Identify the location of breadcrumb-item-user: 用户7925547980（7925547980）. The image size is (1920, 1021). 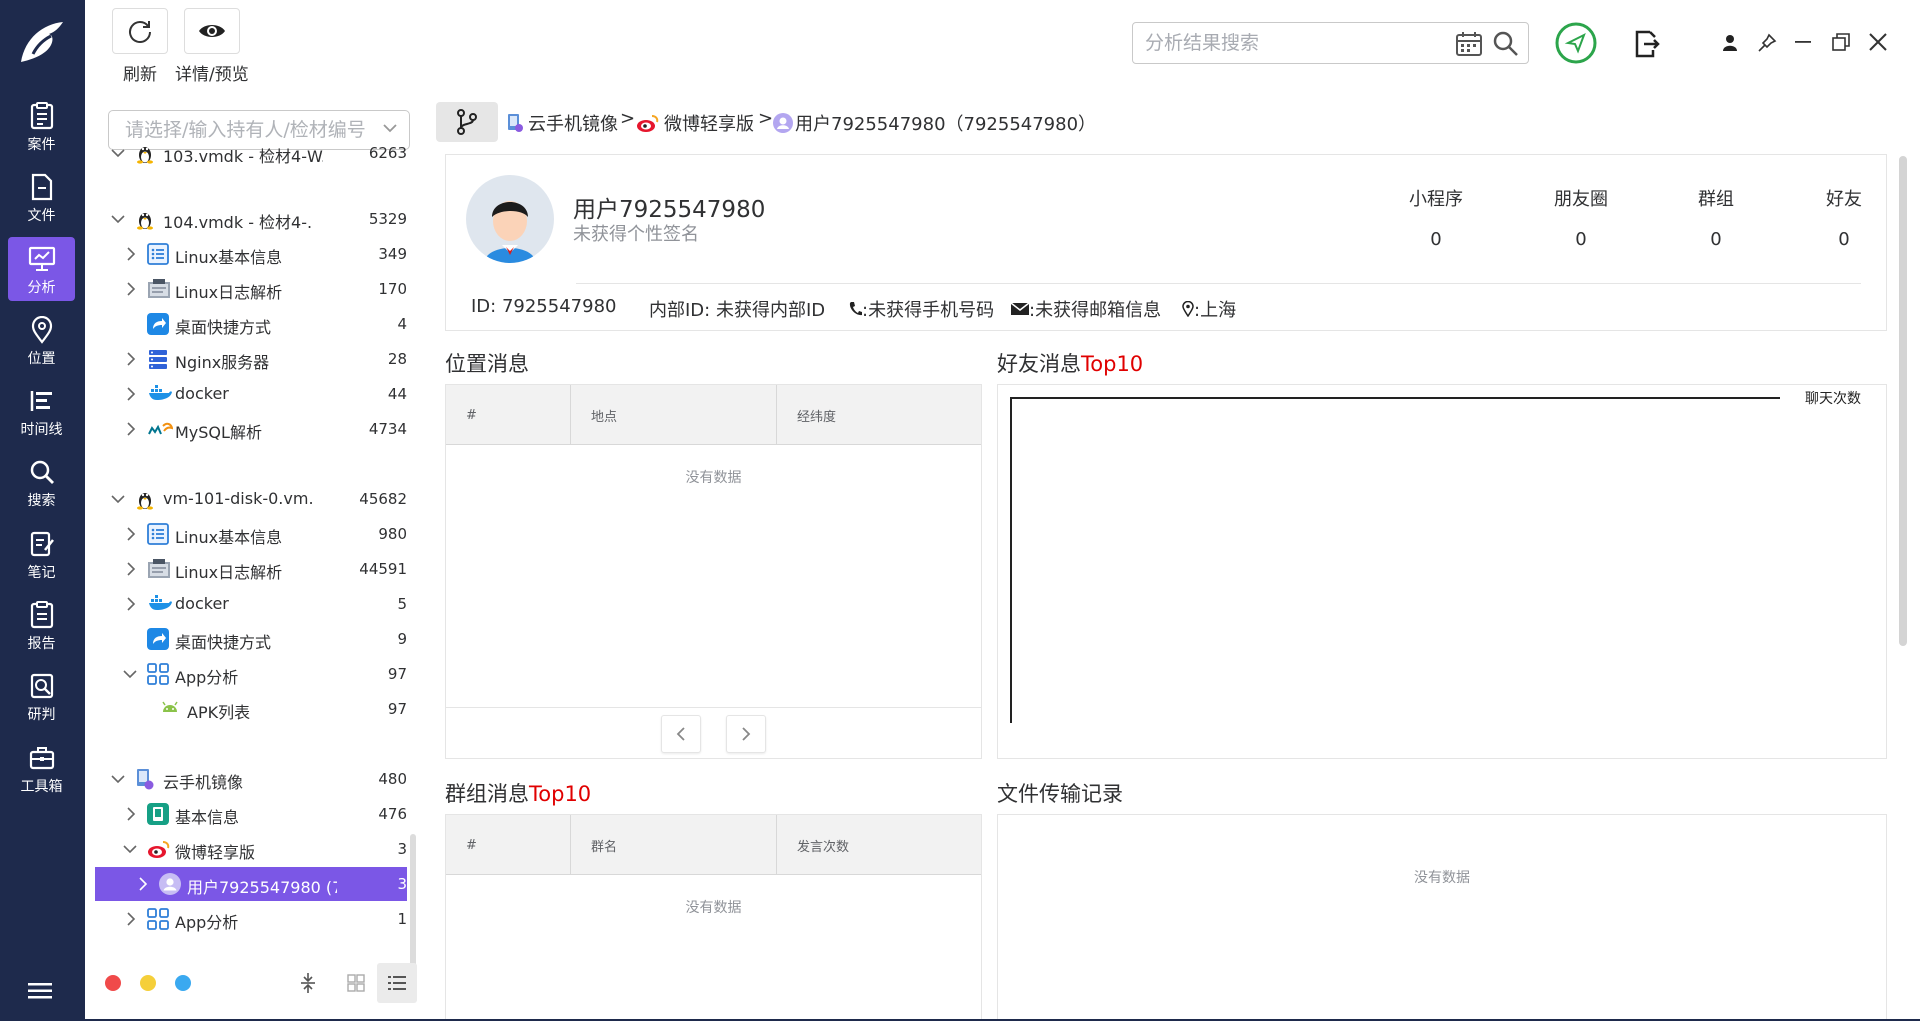
(934, 123).